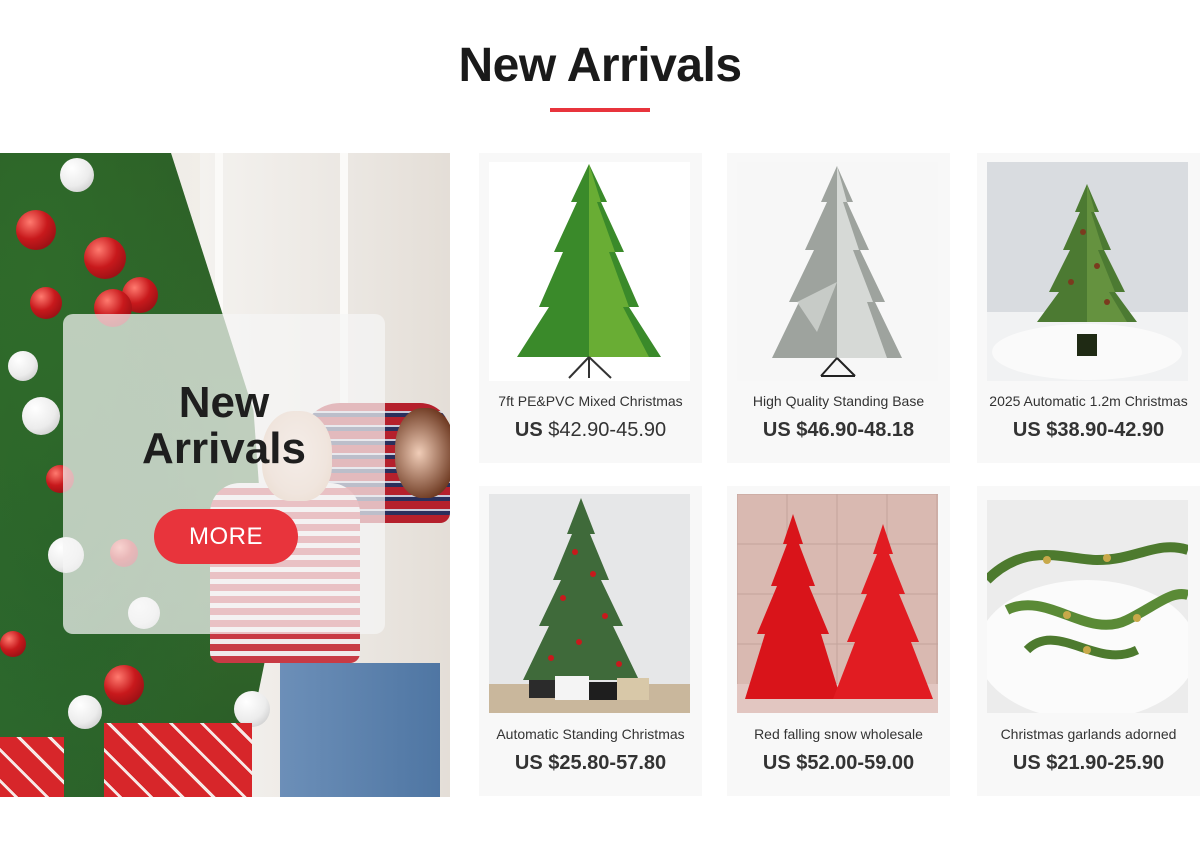 The image size is (1200, 856). Describe the element at coordinates (589, 603) in the screenshot. I see `decorated-christmas-tree-image` at that location.